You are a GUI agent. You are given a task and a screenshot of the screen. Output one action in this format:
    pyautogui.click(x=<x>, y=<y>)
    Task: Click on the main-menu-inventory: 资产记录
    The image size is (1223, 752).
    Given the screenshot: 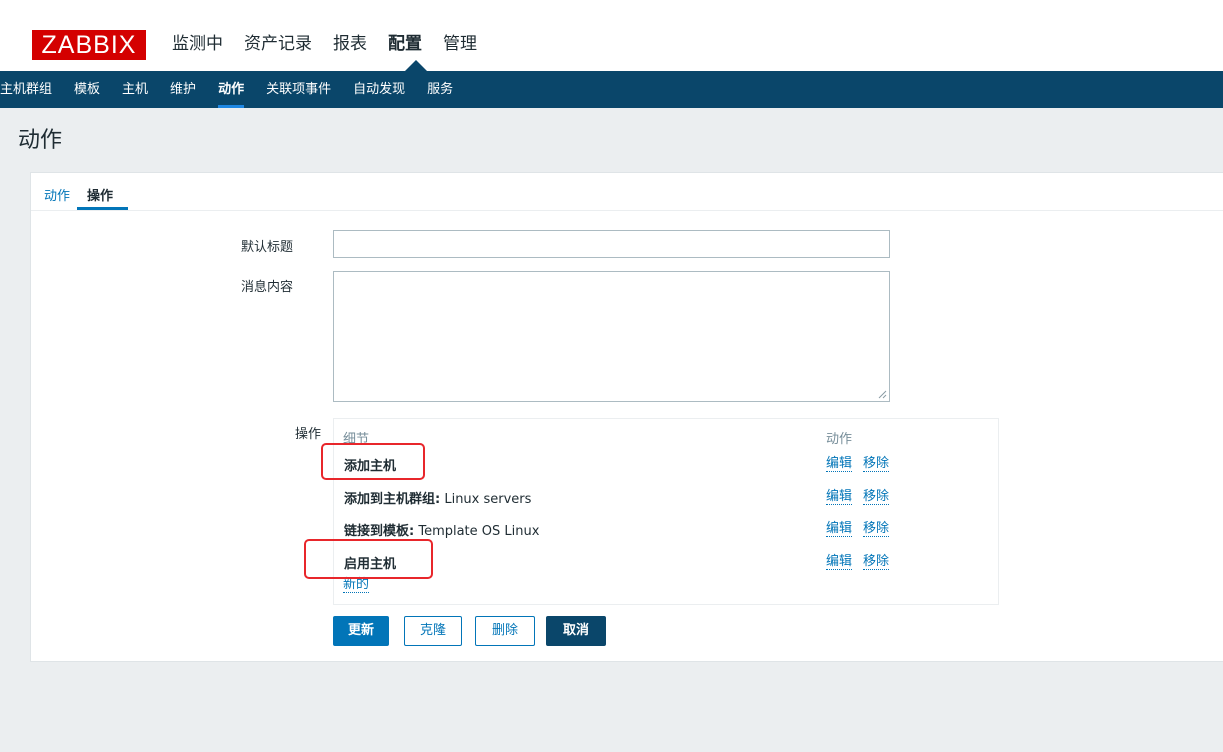 What is the action you would take?
    pyautogui.click(x=278, y=44)
    